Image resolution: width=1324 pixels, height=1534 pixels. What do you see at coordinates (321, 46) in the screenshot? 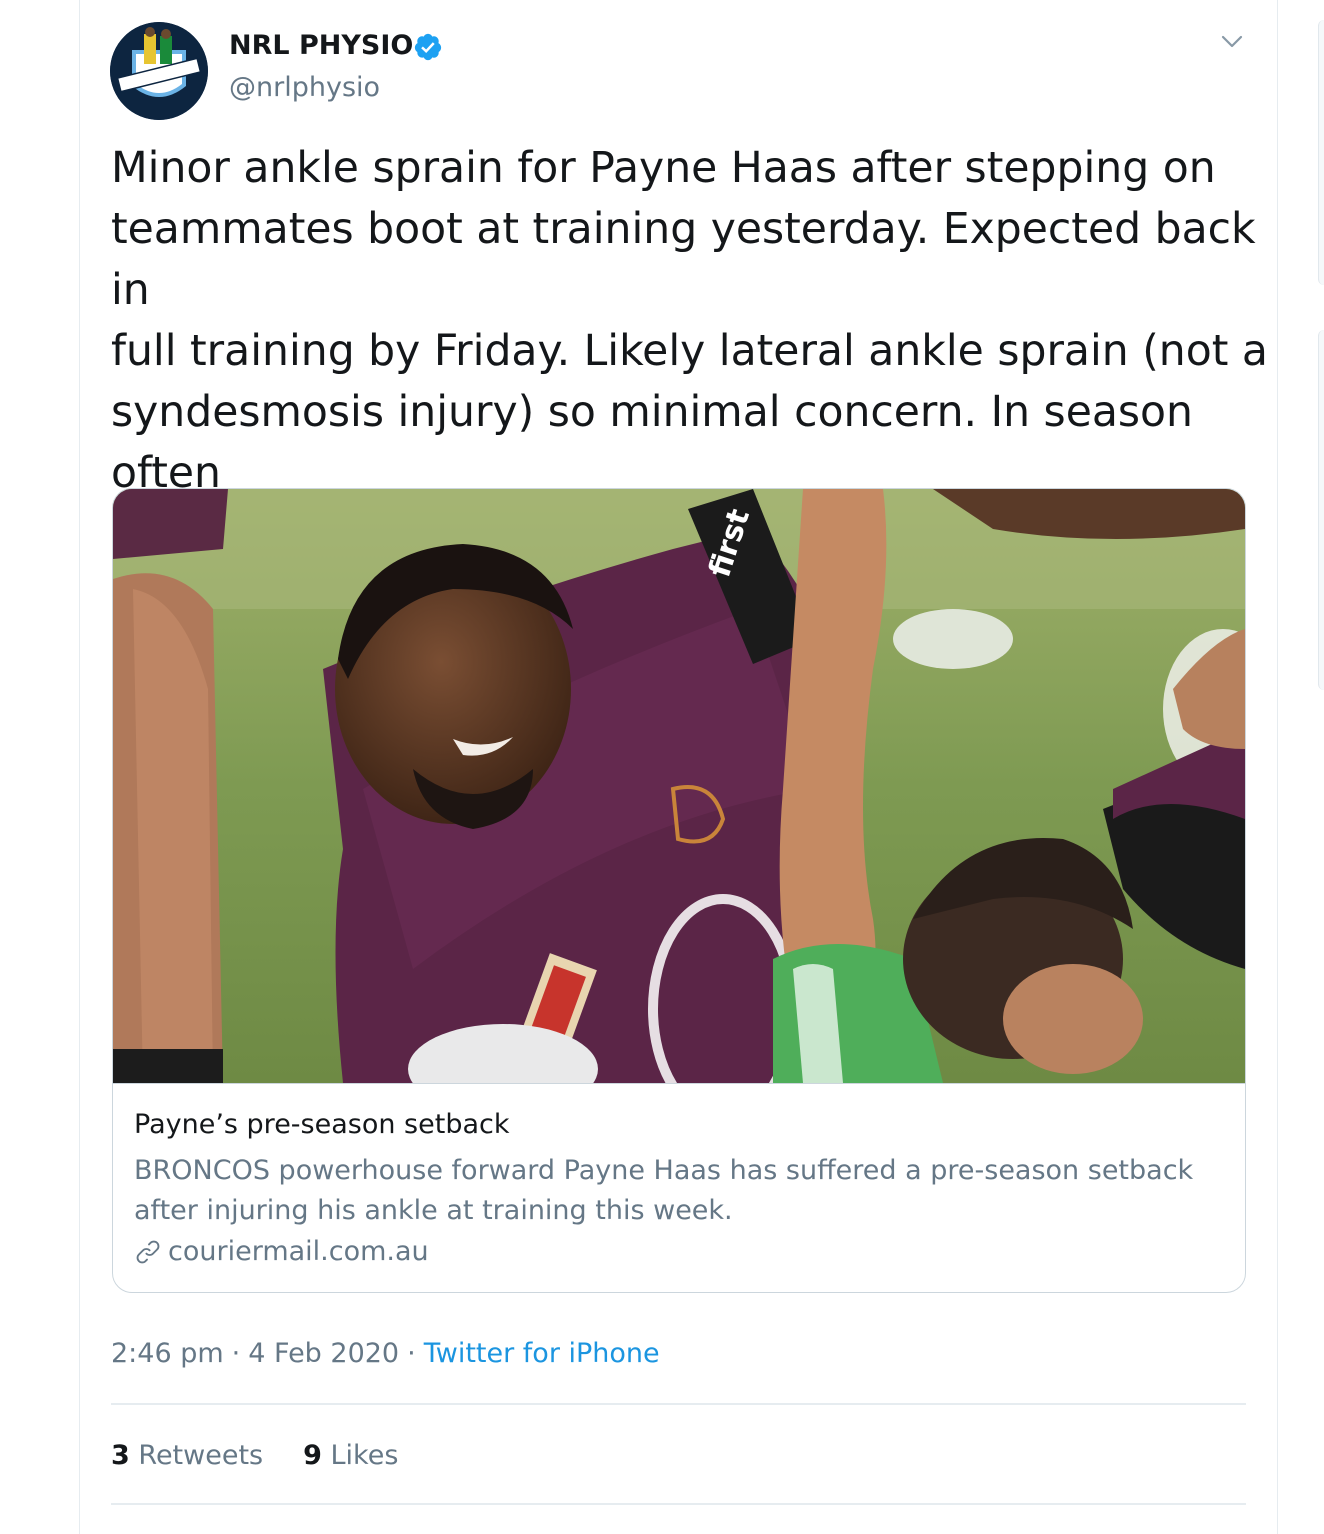
I see `display-name: NRL PHYSIO` at bounding box center [321, 46].